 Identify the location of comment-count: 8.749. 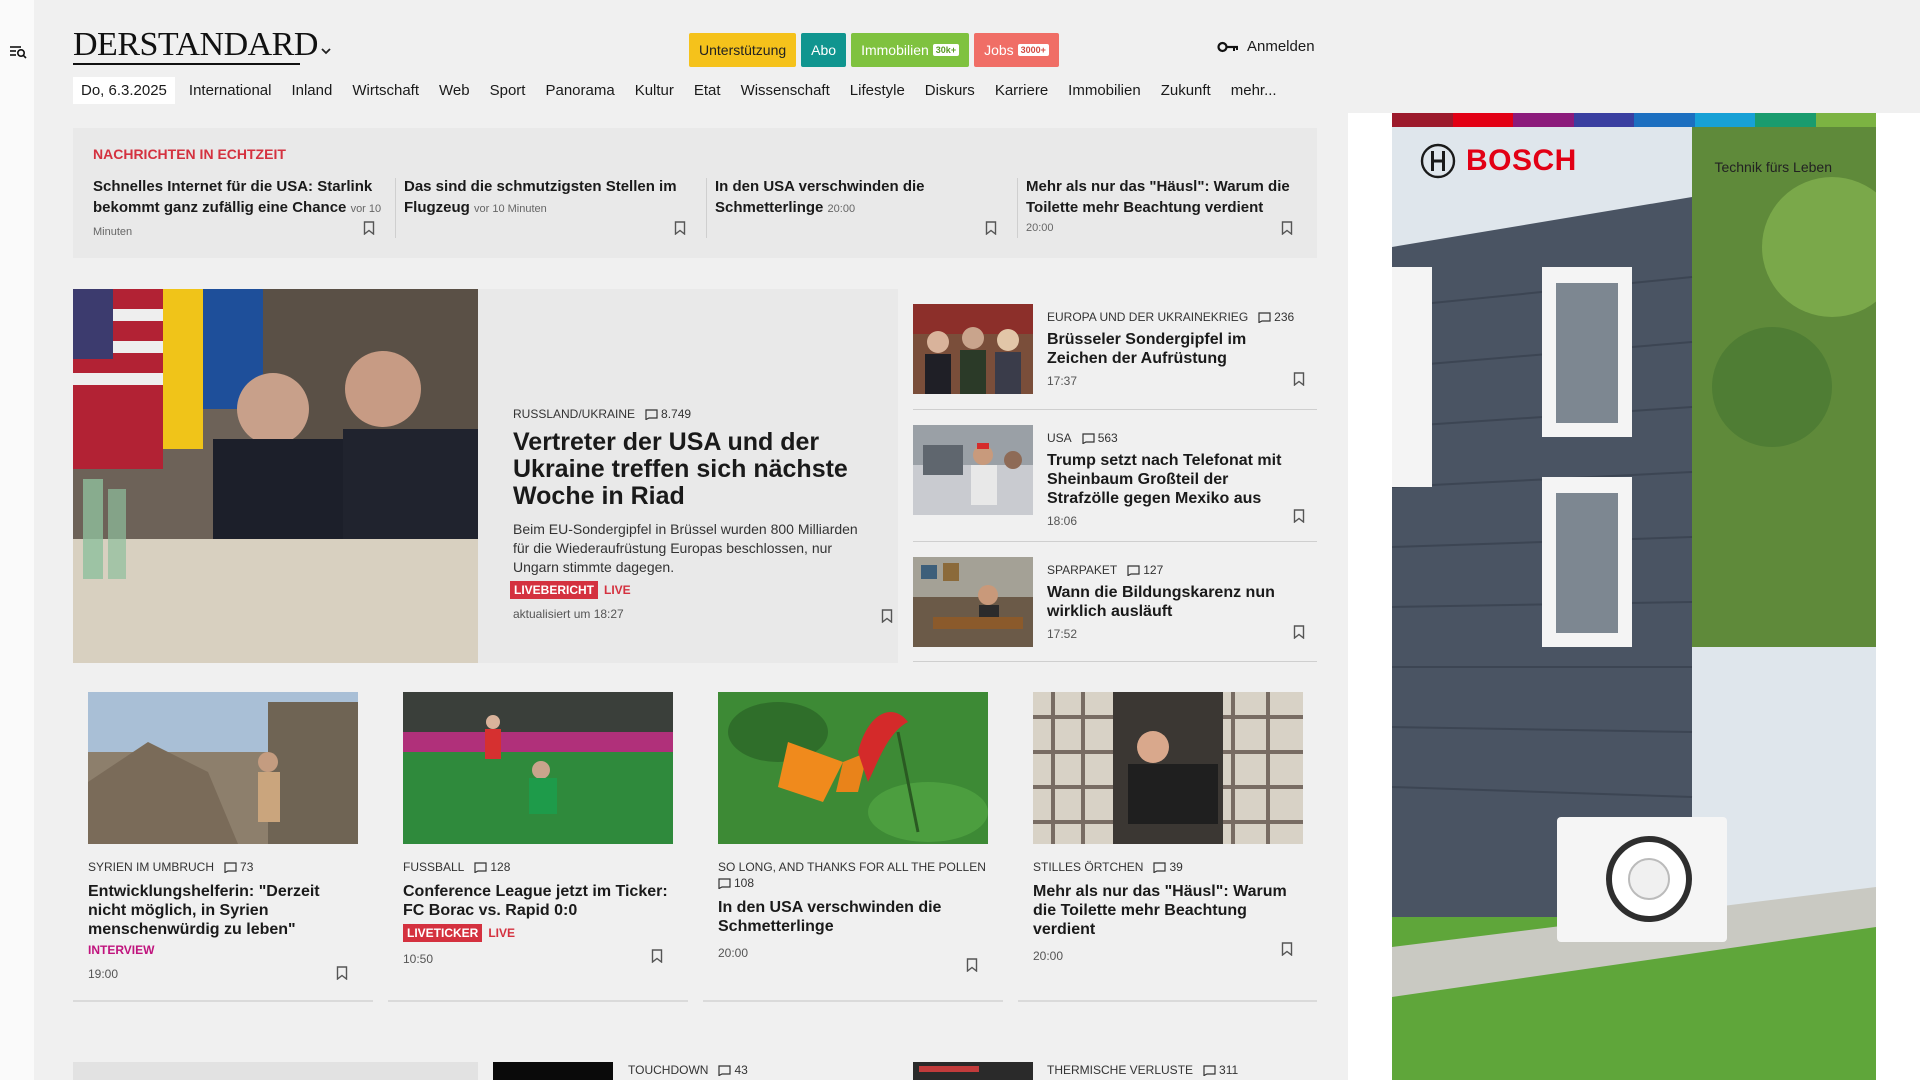
(668, 414).